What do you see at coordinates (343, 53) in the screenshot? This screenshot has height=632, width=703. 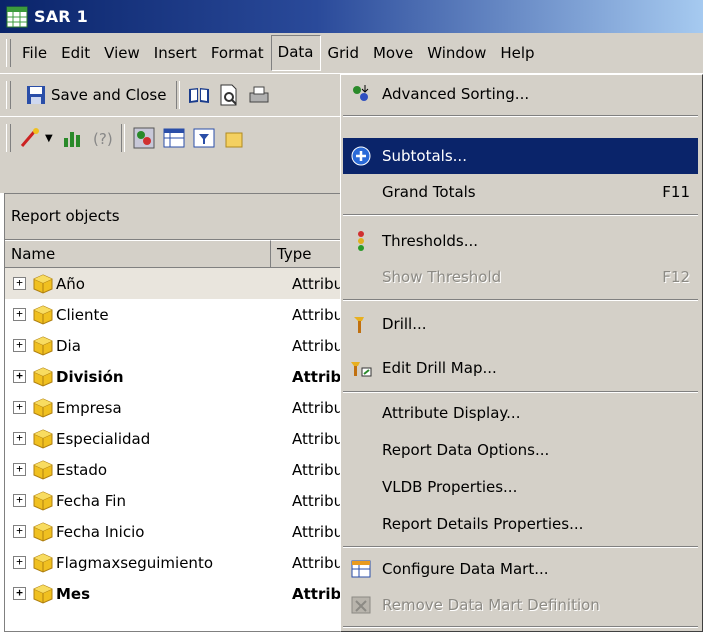 I see `menu-grid: Grid` at bounding box center [343, 53].